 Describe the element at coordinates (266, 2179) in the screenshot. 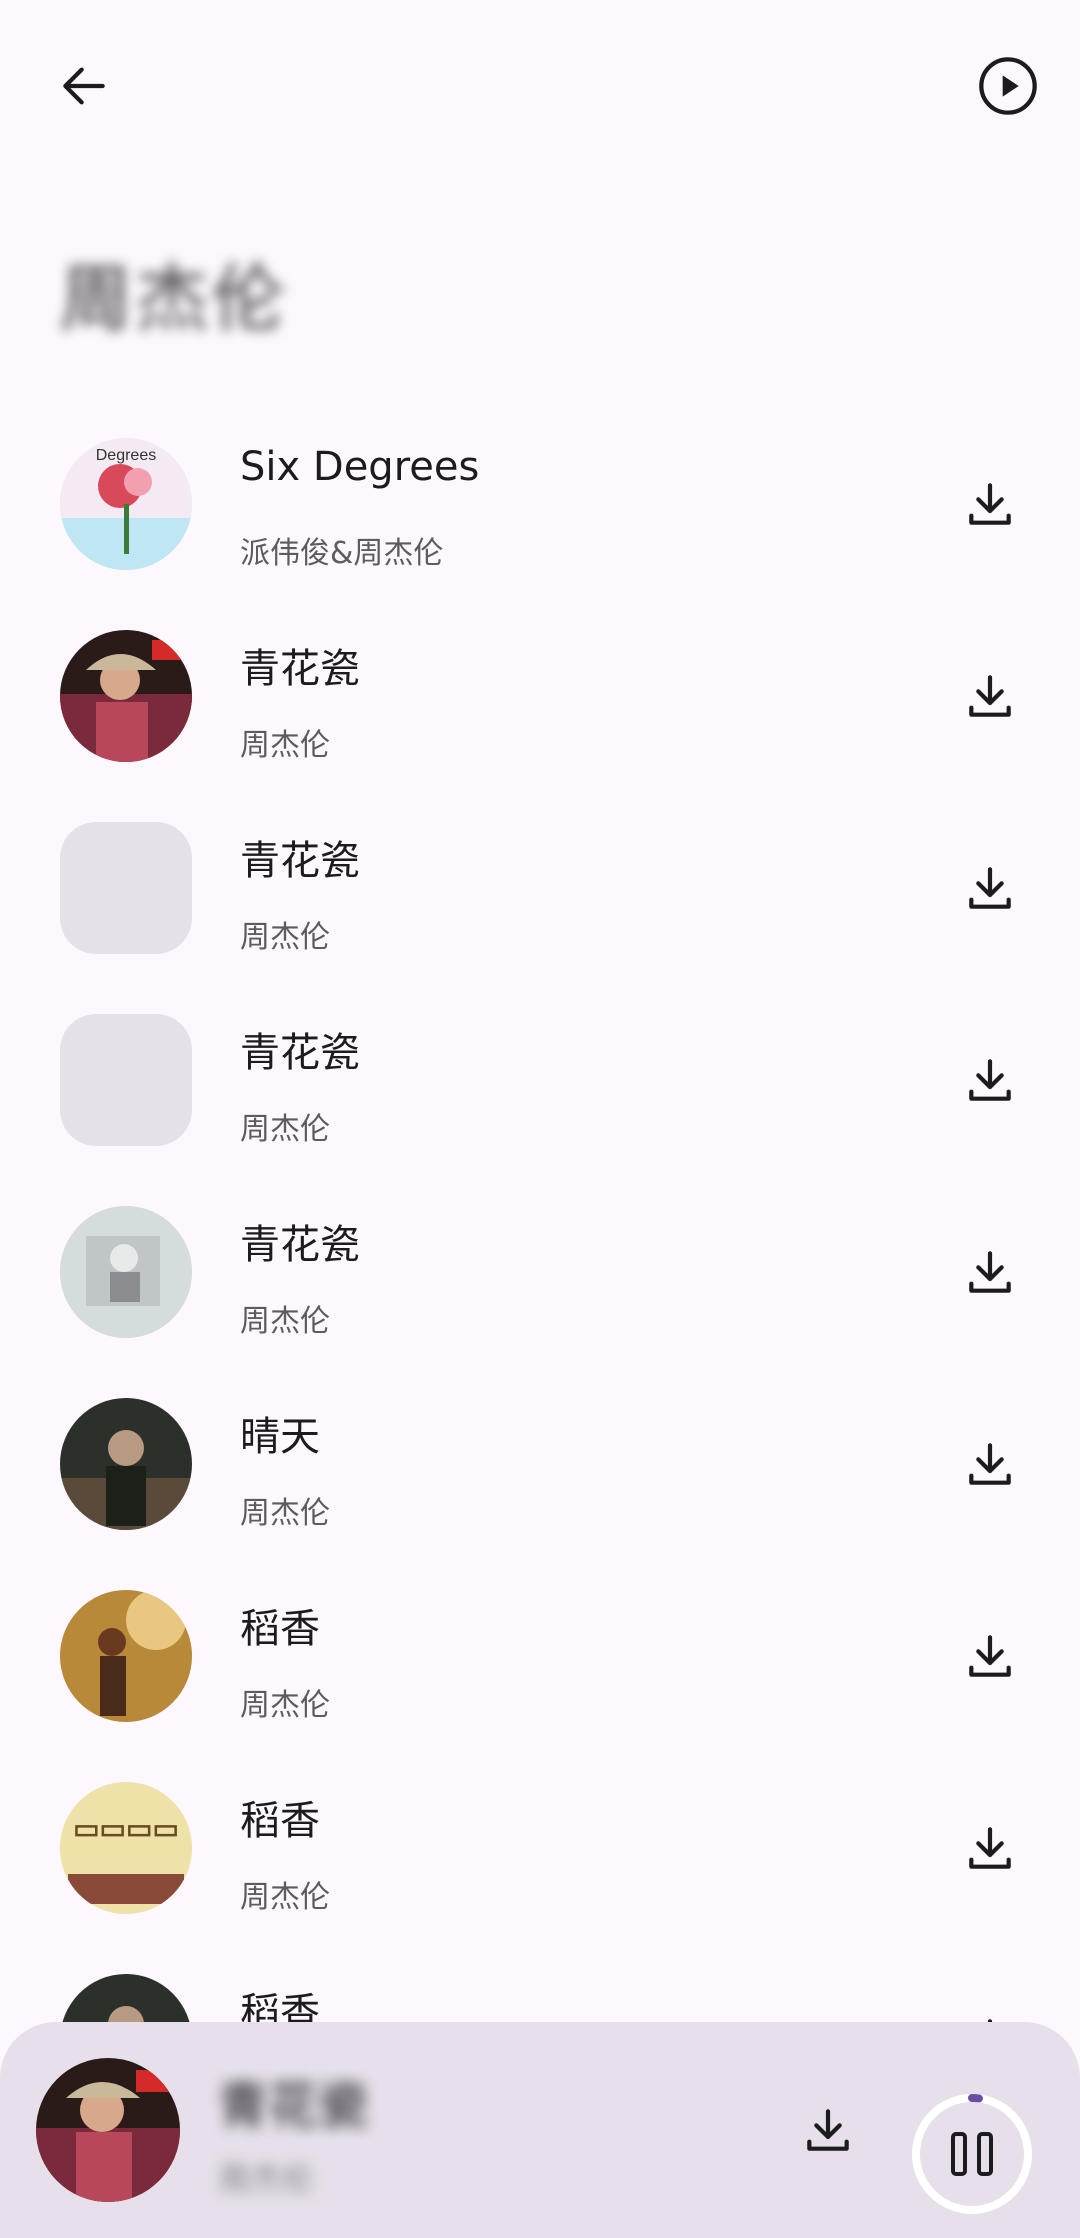

I see `now-playing-artist: 周杰伦` at that location.